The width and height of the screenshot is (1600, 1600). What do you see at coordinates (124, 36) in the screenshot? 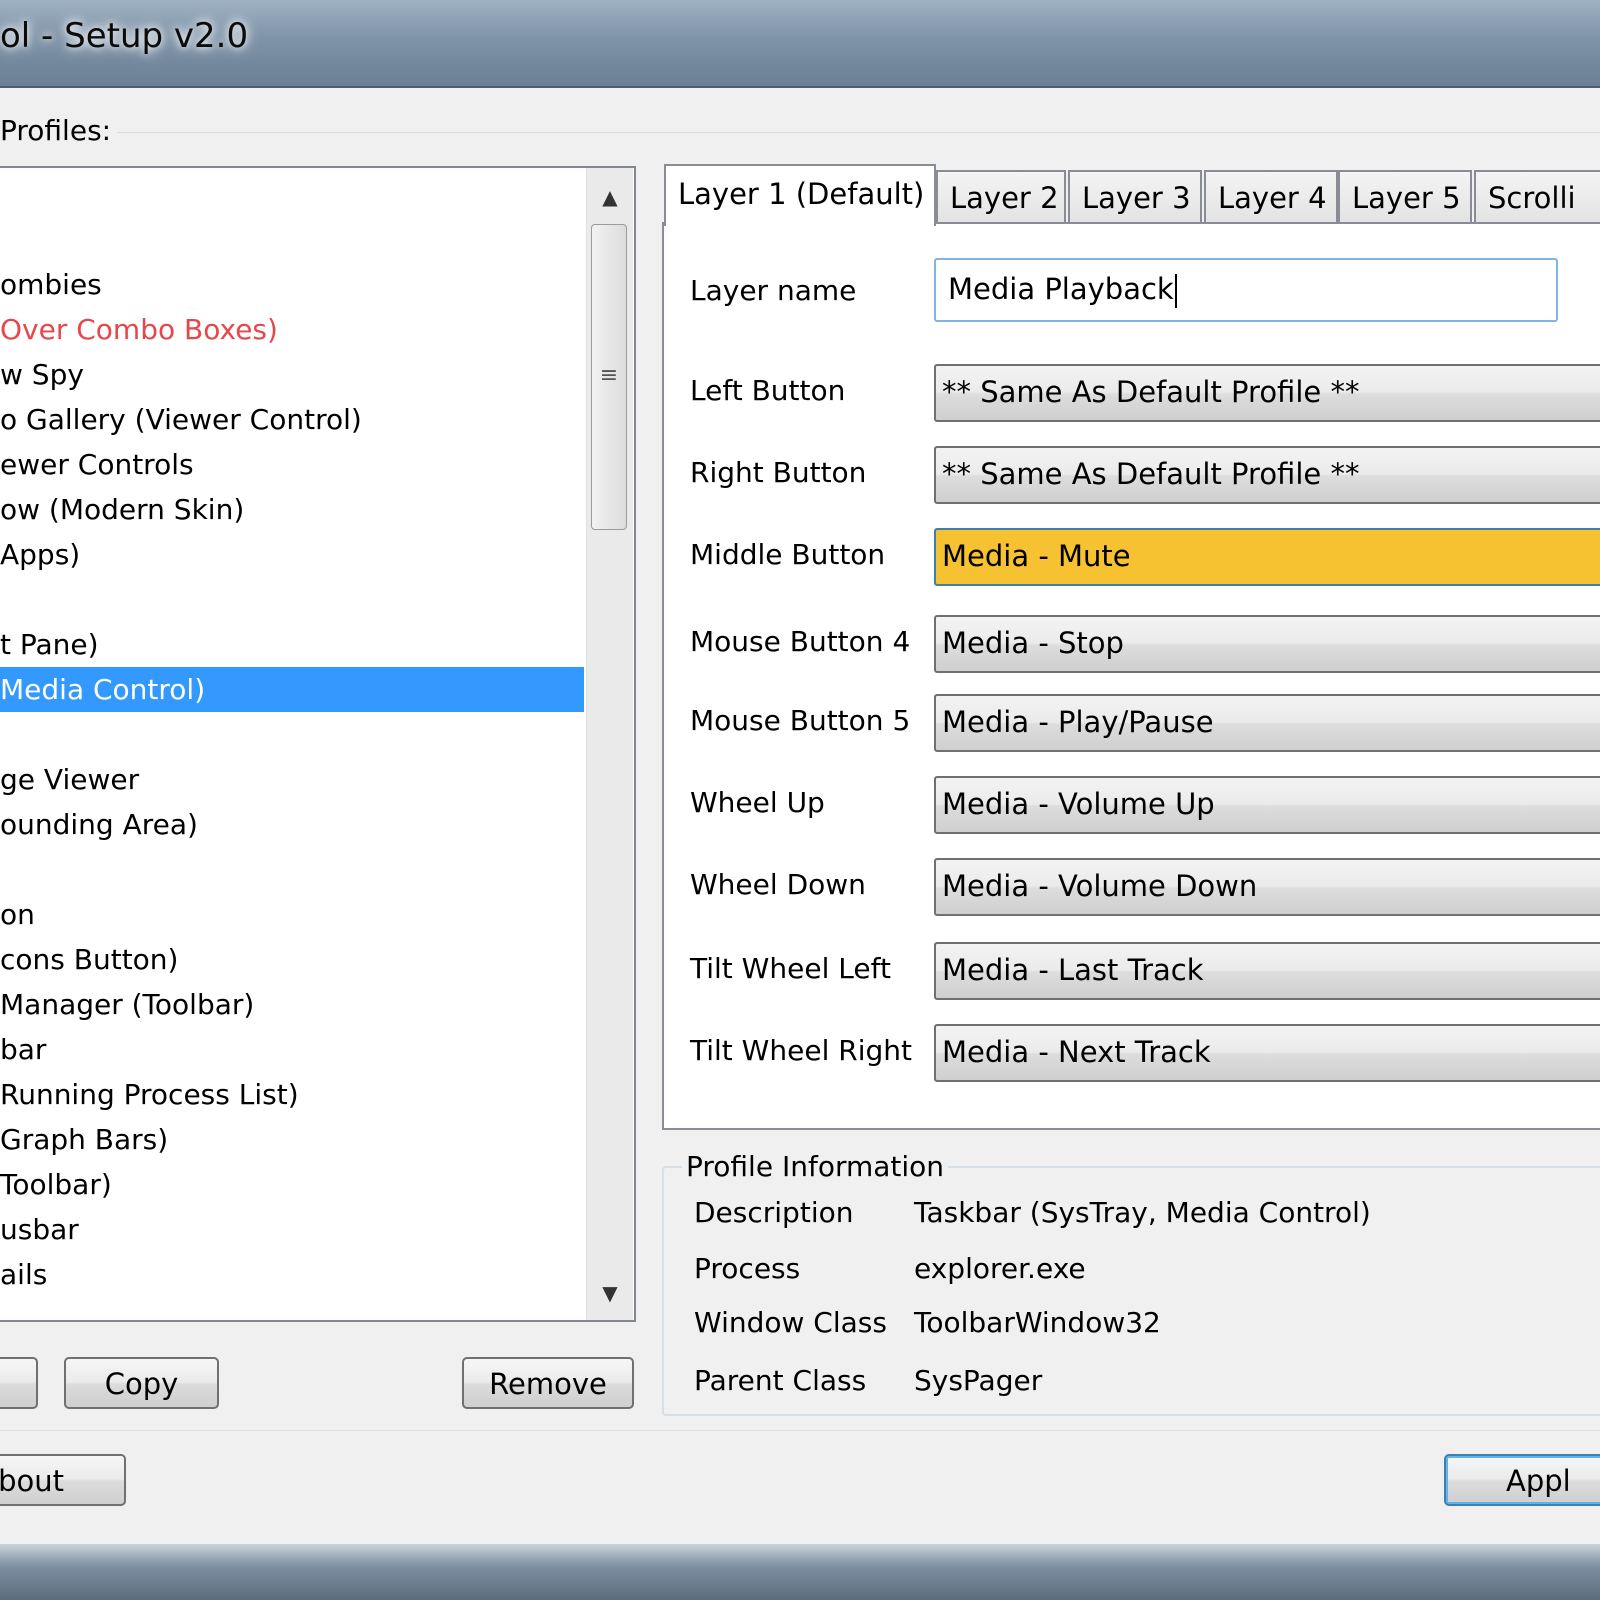
I see `window-title: ol - Setup v2.0` at bounding box center [124, 36].